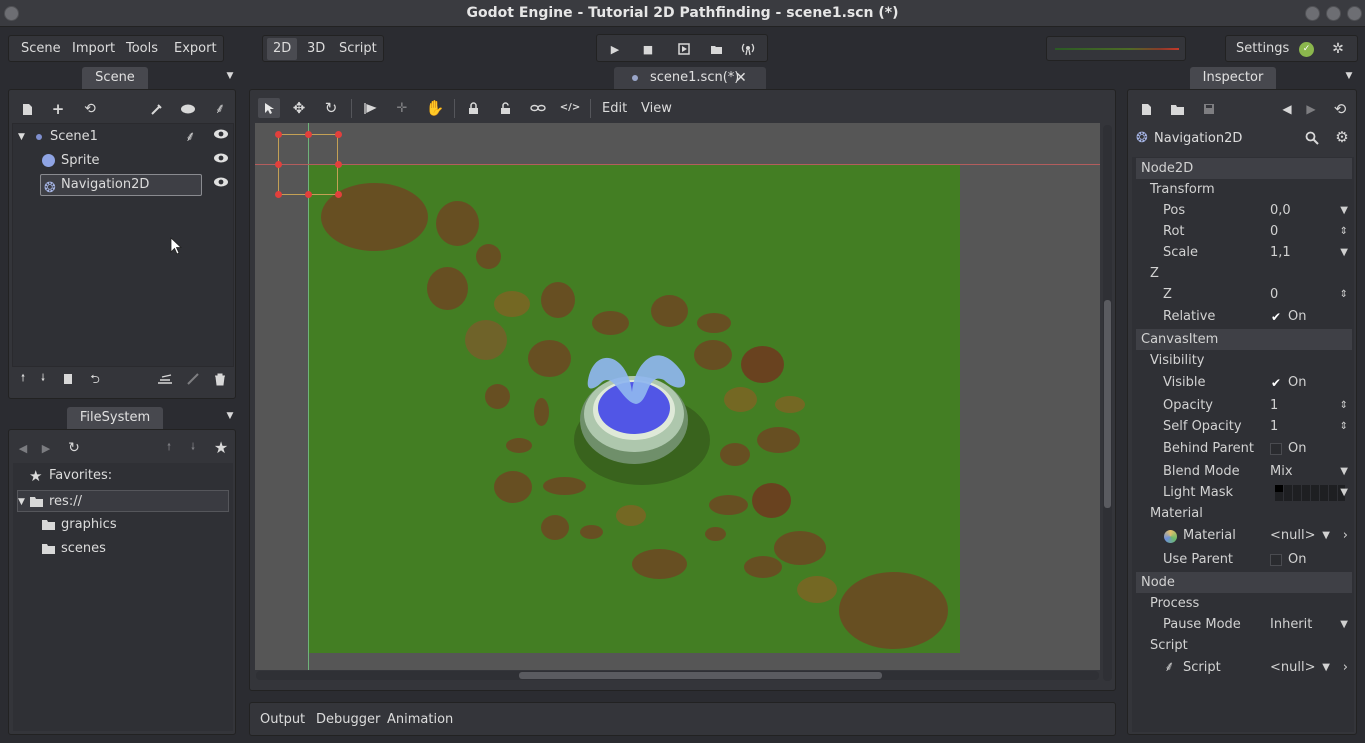 The width and height of the screenshot is (1365, 743). What do you see at coordinates (570, 108) in the screenshot?
I see `skeleton-icon: </>` at bounding box center [570, 108].